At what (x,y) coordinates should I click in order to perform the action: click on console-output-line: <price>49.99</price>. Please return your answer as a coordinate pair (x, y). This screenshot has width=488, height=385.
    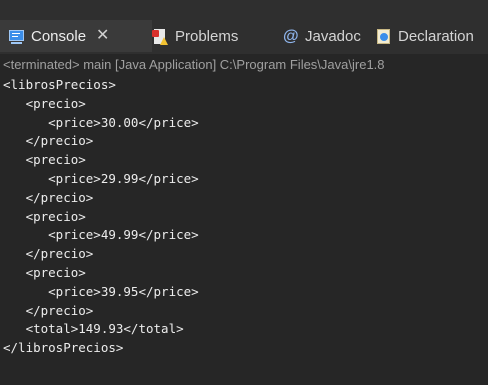
    Looking at the image, I should click on (101, 235).